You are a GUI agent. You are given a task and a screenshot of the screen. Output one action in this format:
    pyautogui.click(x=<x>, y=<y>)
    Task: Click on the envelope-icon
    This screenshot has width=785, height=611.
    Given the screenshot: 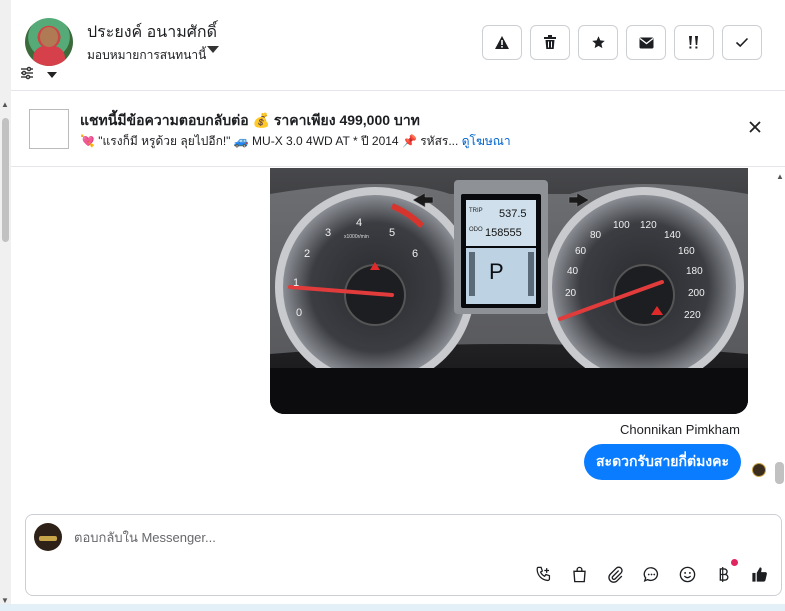 What is the action you would take?
    pyautogui.click(x=646, y=42)
    